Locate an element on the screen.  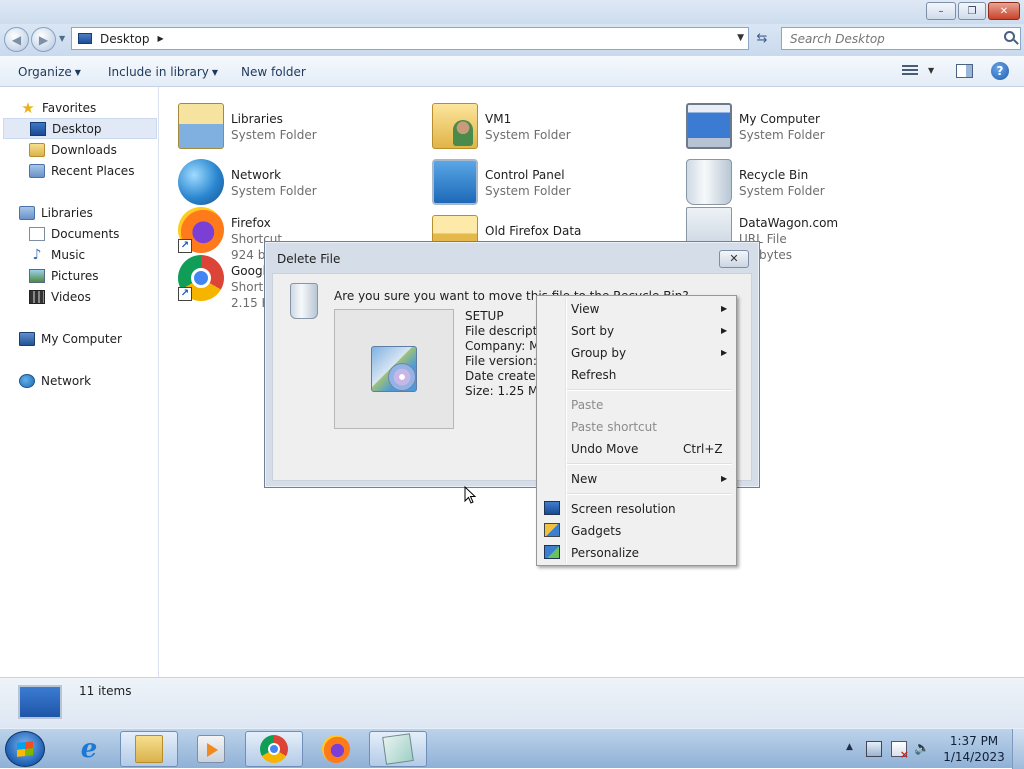
nav-videos: Videos is located at coordinates (60, 296).